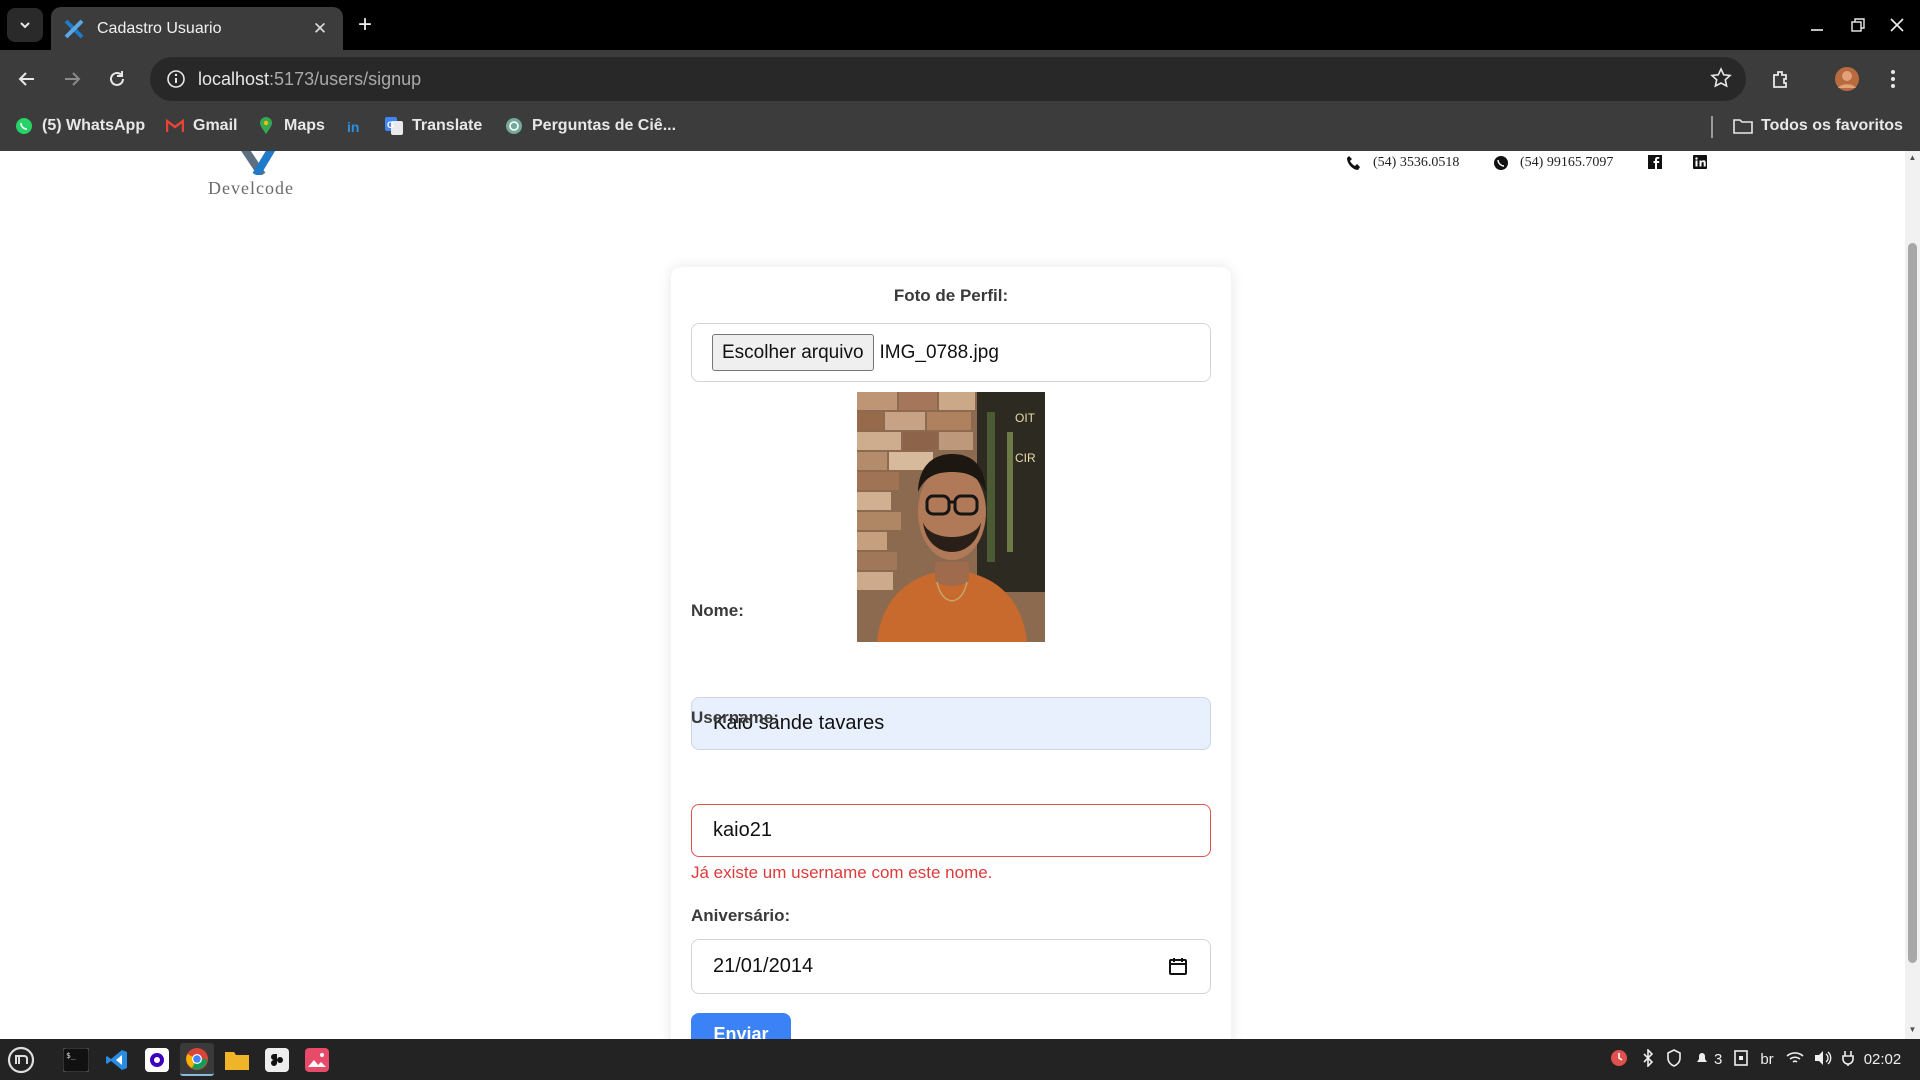  What do you see at coordinates (1883, 1059) in the screenshot?
I see `clock: 02:02` at bounding box center [1883, 1059].